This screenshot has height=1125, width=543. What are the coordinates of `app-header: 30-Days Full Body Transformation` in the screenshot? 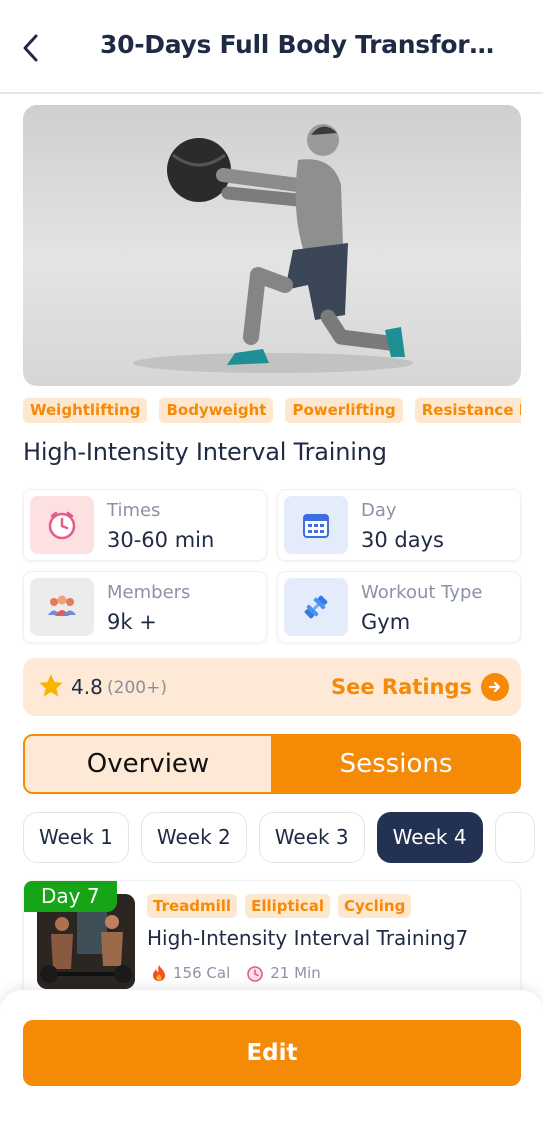 It's located at (271, 47).